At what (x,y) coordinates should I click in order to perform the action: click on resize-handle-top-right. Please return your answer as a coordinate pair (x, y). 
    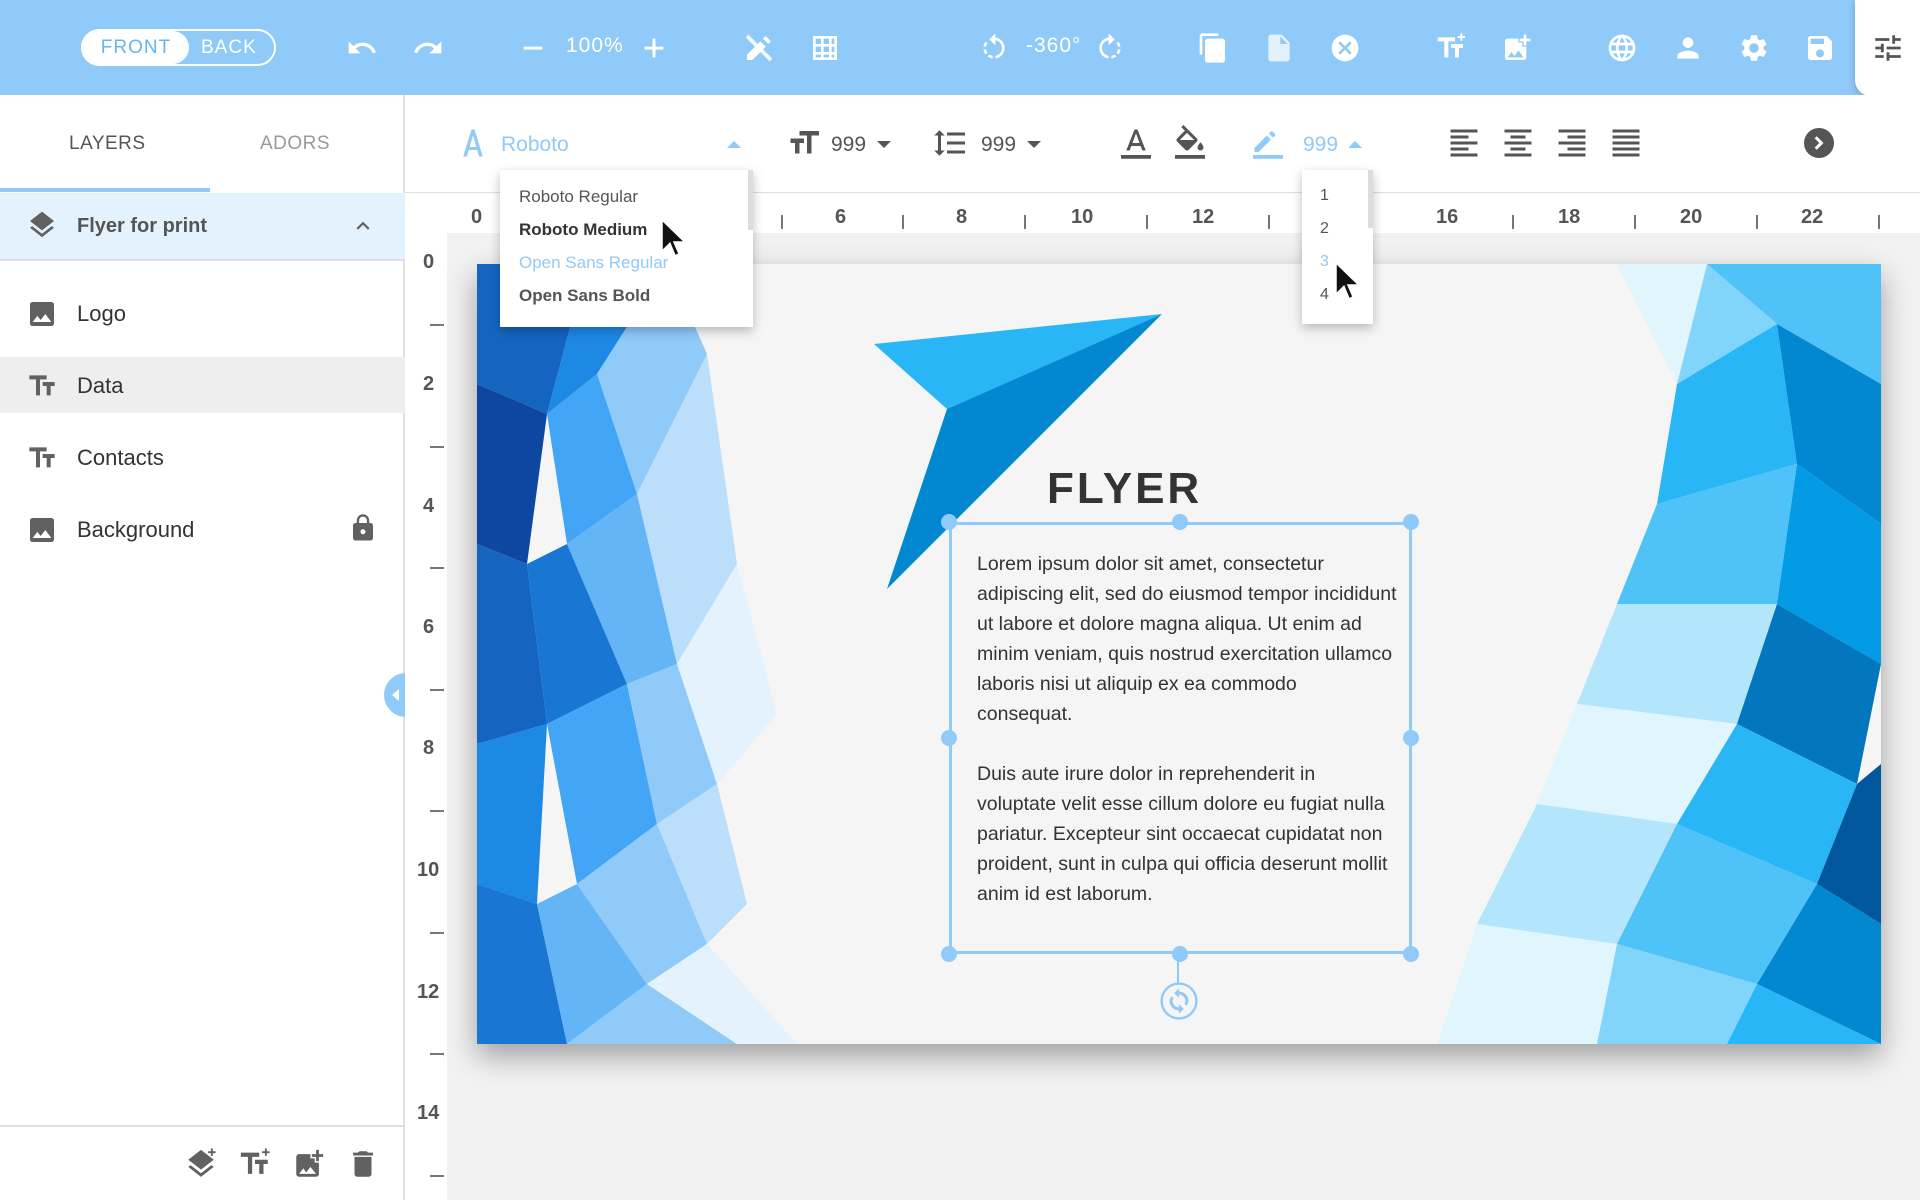
    Looking at the image, I should click on (1411, 522).